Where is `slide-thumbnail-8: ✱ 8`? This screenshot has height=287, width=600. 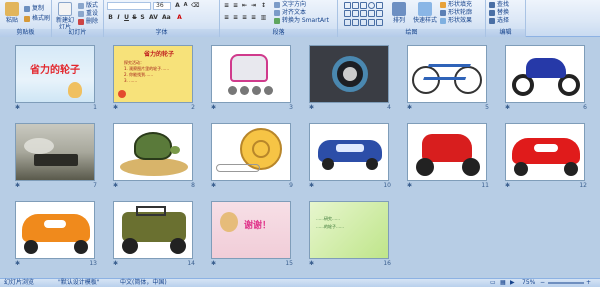 slide-thumbnail-8: ✱ 8 is located at coordinates (154, 153).